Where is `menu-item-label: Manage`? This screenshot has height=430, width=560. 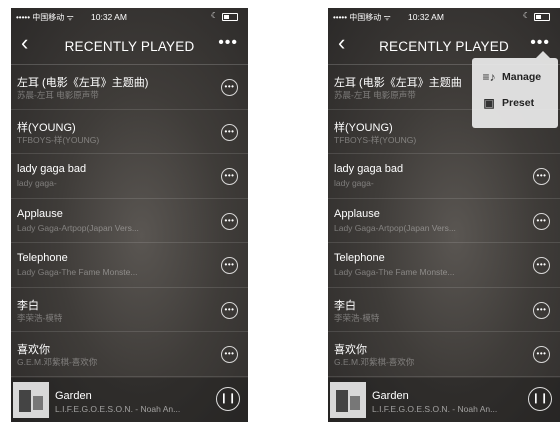
menu-item-label: Manage is located at coordinates (522, 77).